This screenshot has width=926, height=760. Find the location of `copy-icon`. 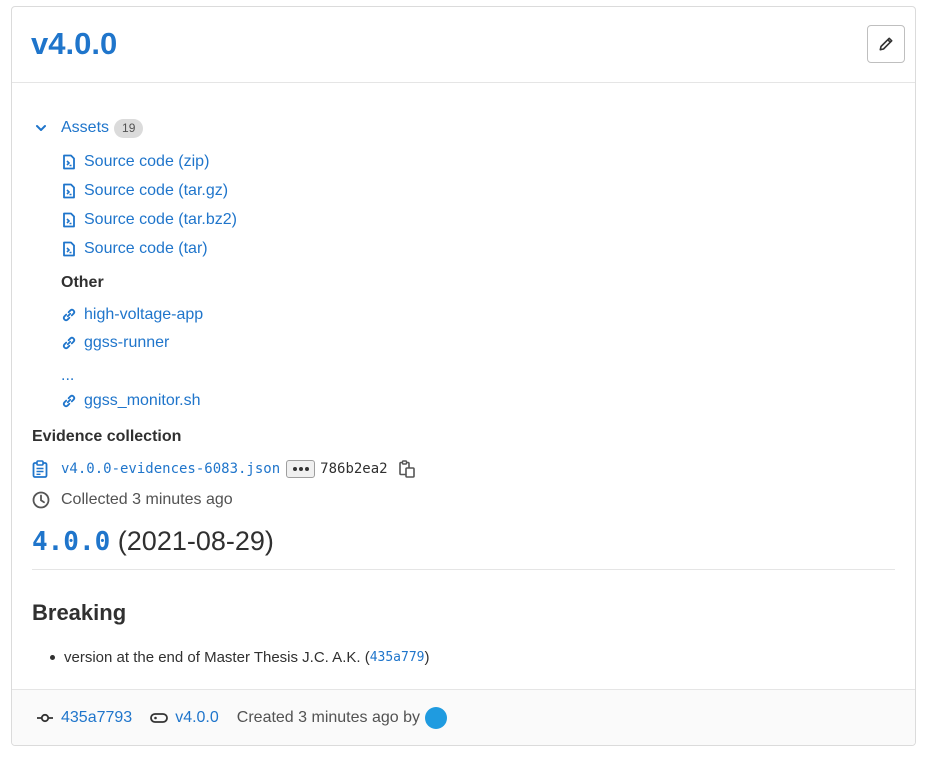

copy-icon is located at coordinates (406, 469).